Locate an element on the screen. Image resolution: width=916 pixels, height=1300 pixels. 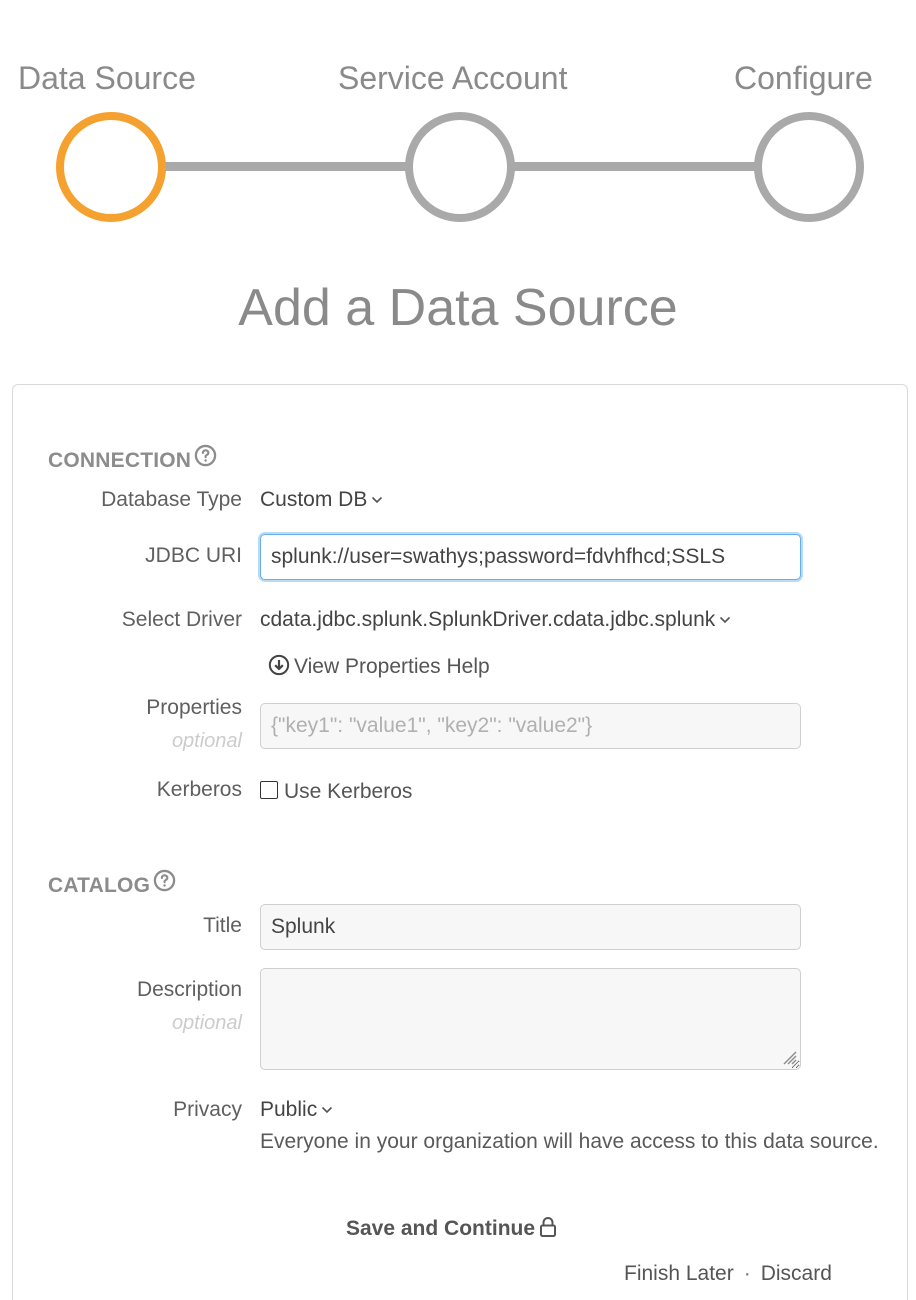
lock-icon is located at coordinates (546, 1228).